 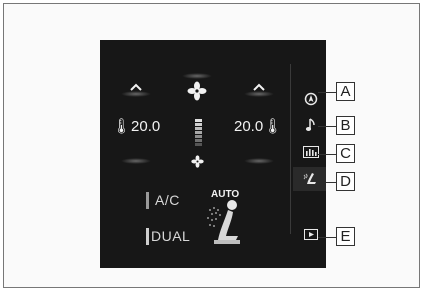 I want to click on sidebar-divider, so click(x=290, y=149).